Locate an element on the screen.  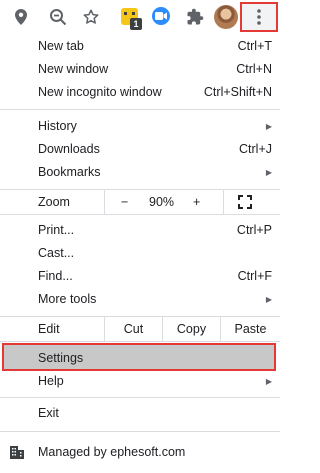
location-icon is located at coordinates (21, 17).